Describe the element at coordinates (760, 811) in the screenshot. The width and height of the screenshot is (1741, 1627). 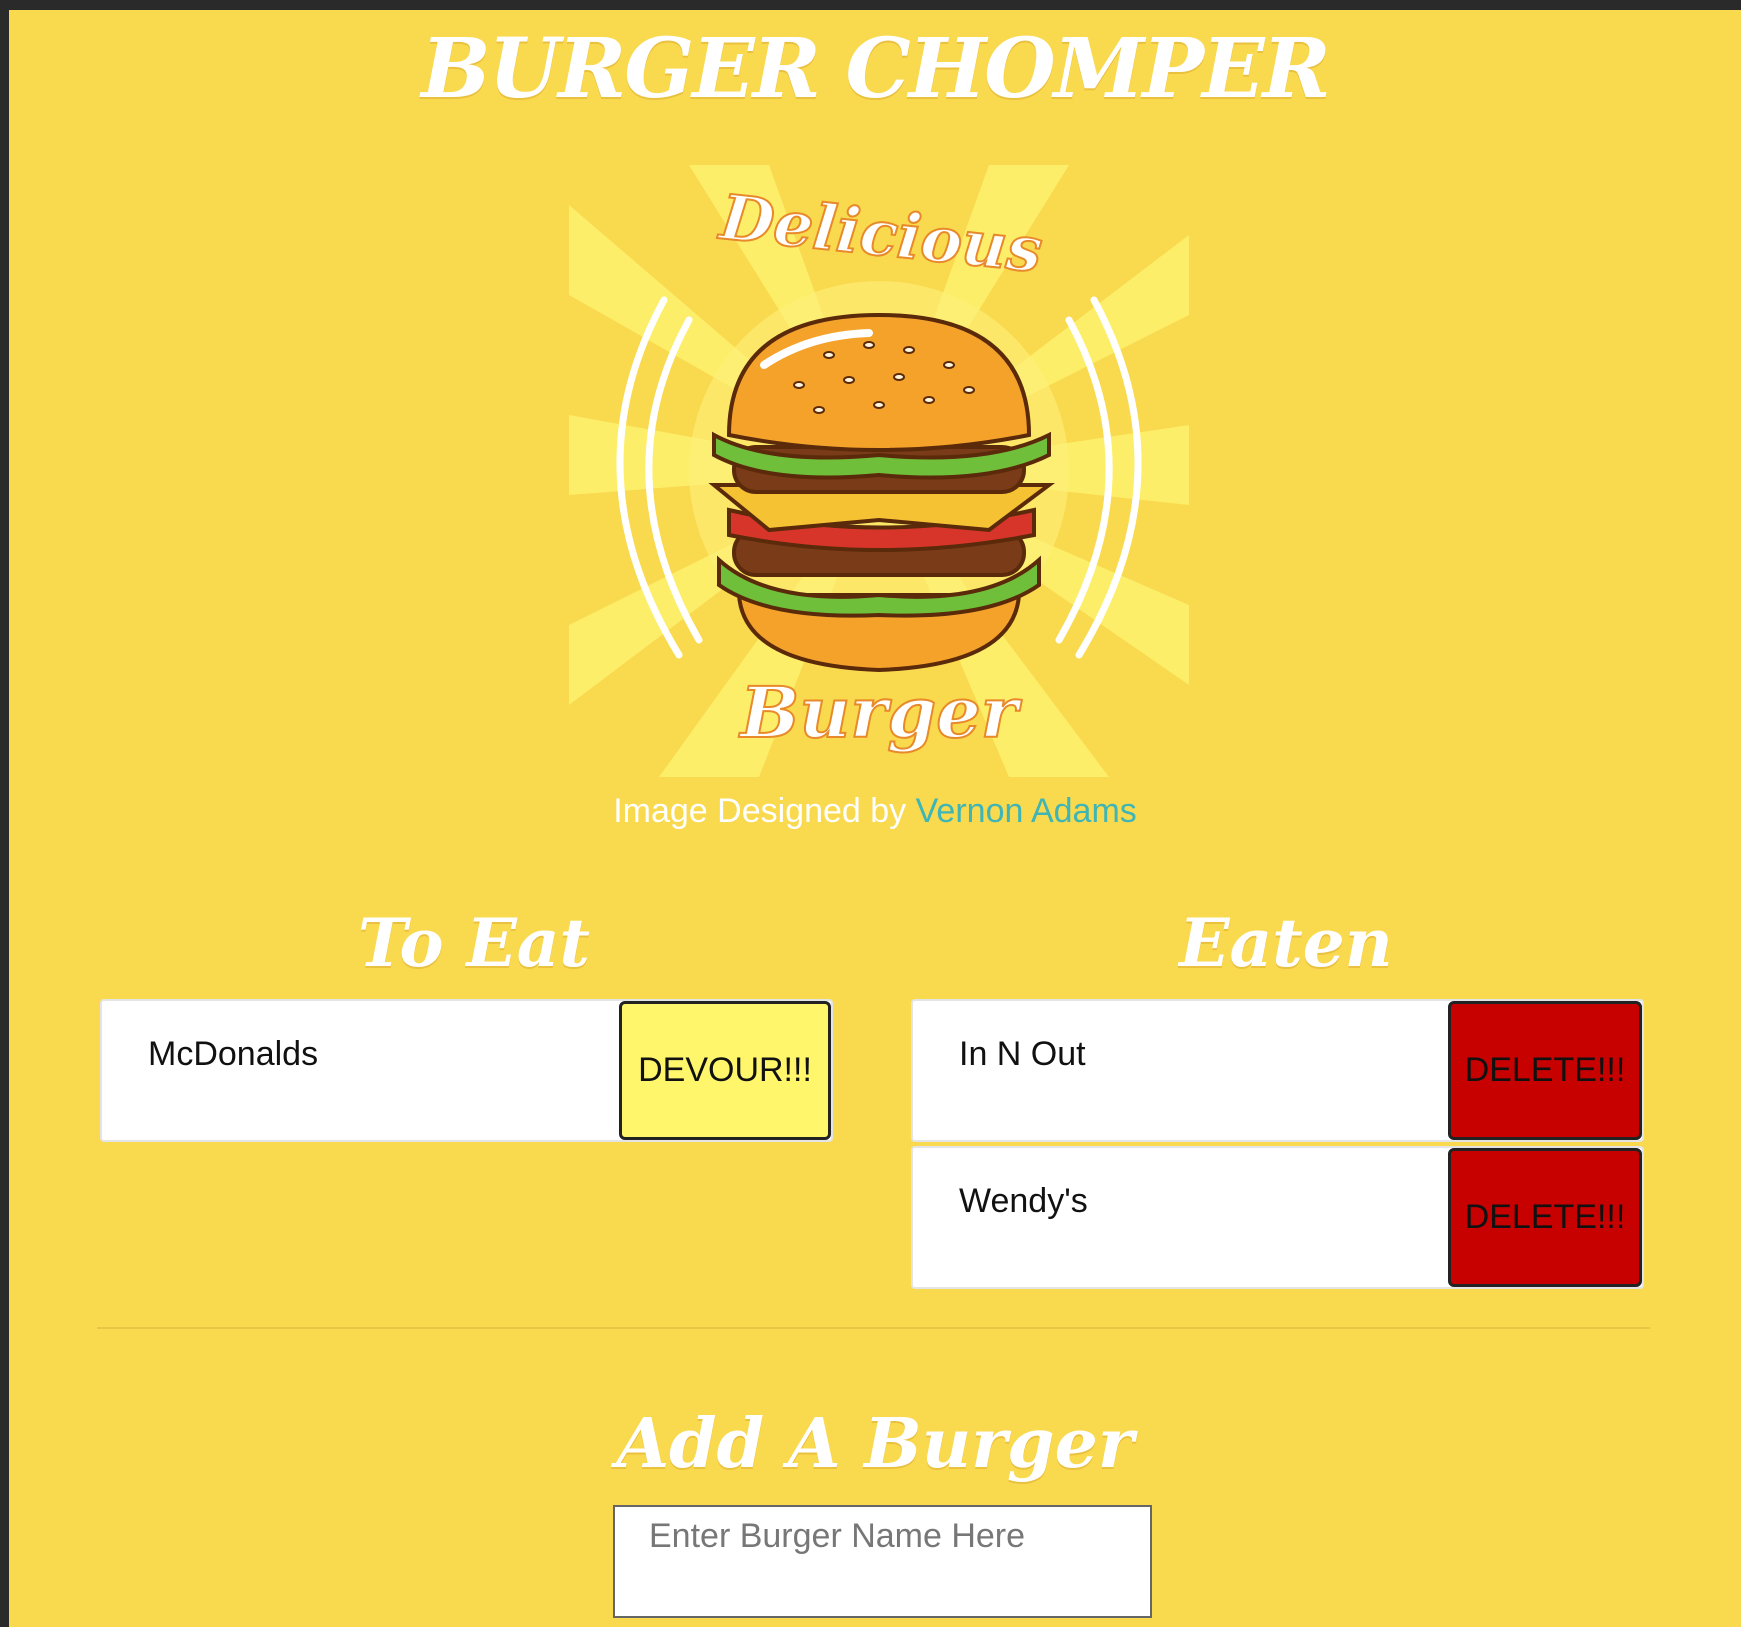
I see `credit-prefix: Image Designed by` at that location.